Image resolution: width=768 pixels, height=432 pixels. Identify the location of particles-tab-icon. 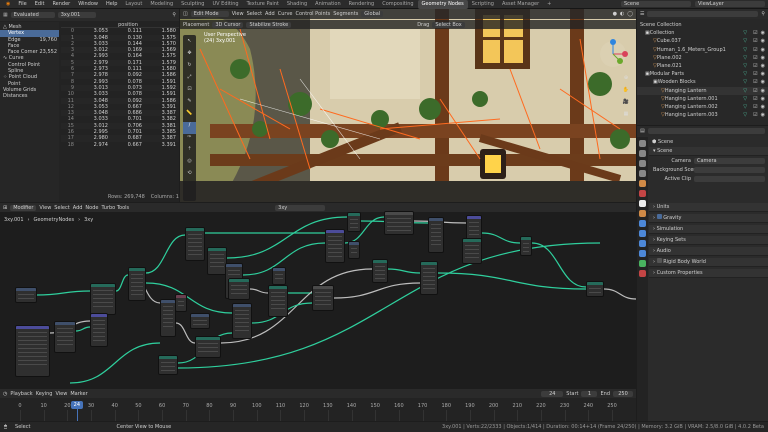
(642, 233).